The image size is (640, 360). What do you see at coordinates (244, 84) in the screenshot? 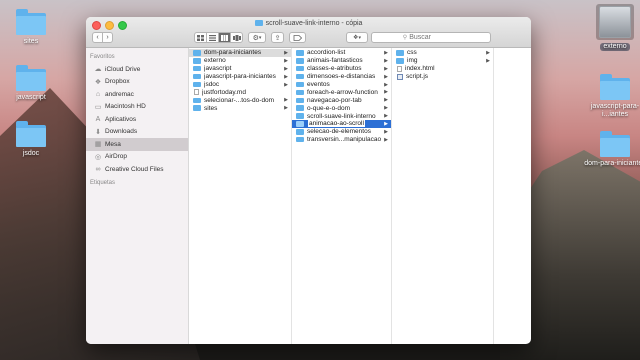
I see `item-name: jsdoc` at bounding box center [244, 84].